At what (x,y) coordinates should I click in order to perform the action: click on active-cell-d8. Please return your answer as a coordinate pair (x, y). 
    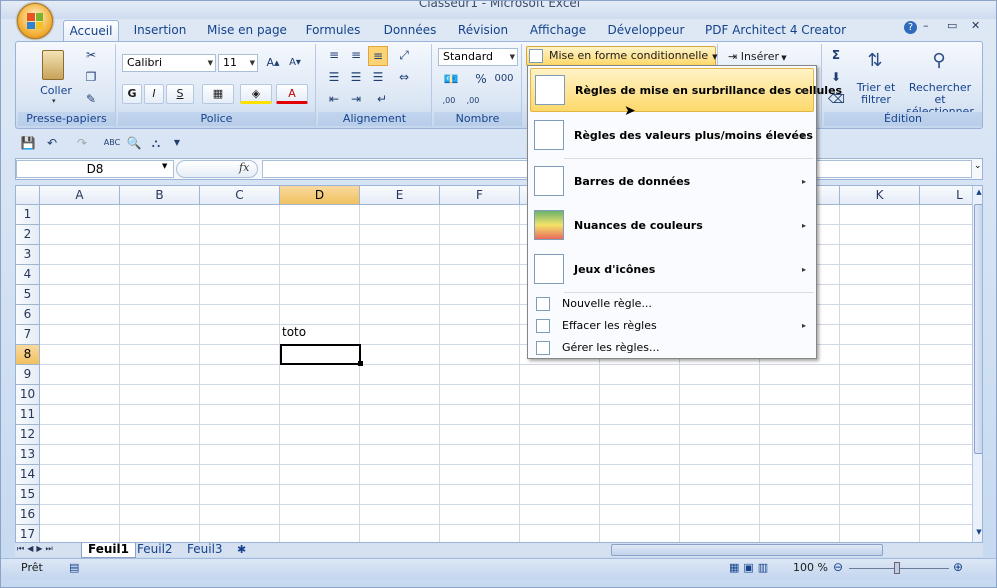
    Looking at the image, I should click on (320, 354).